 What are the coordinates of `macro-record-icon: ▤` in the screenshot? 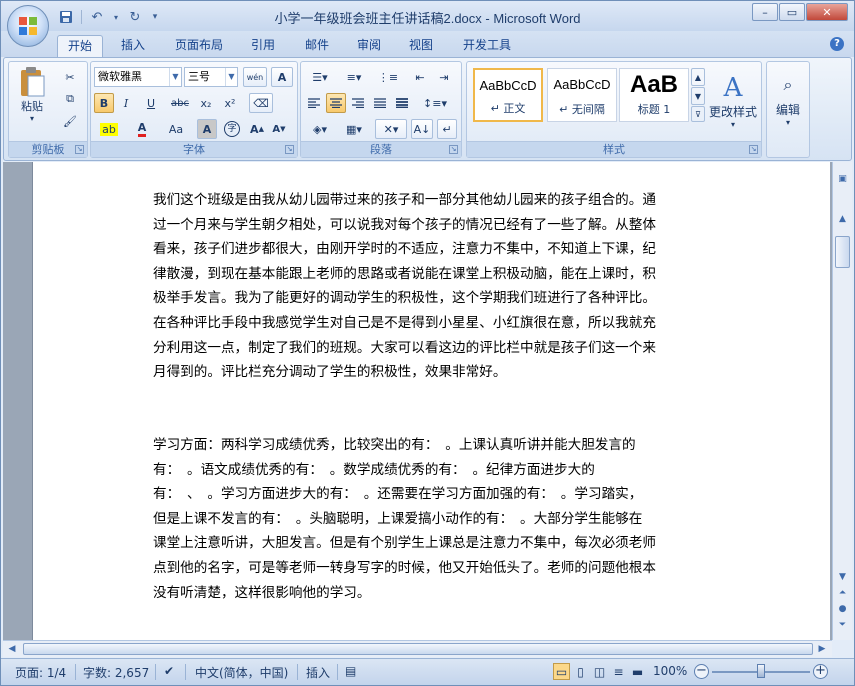 It's located at (350, 671).